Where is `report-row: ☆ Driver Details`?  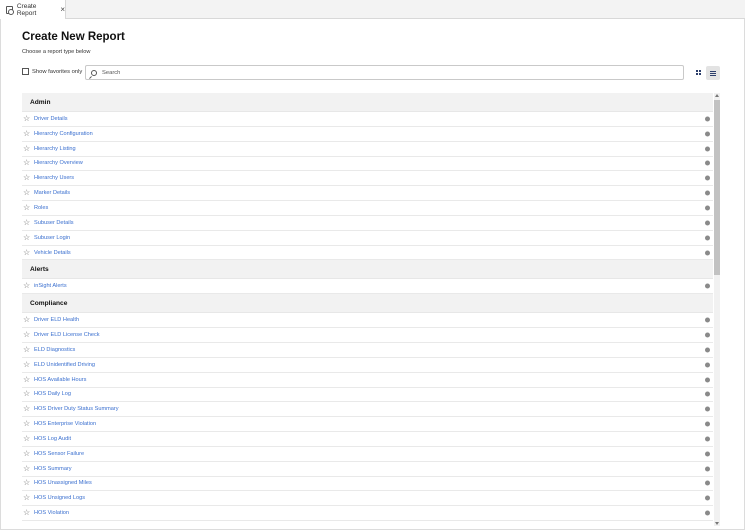 report-row: ☆ Driver Details is located at coordinates (367, 119).